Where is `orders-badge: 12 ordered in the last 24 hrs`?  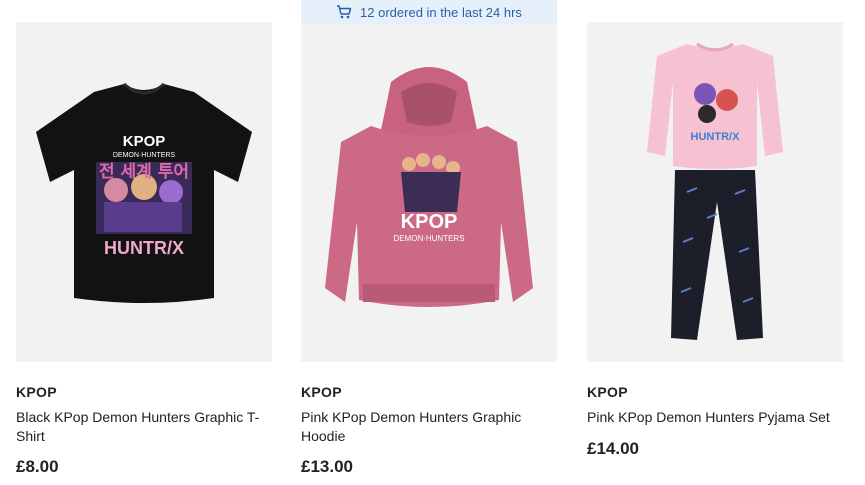
orders-badge: 12 ordered in the last 24 hrs is located at coordinates (429, 12).